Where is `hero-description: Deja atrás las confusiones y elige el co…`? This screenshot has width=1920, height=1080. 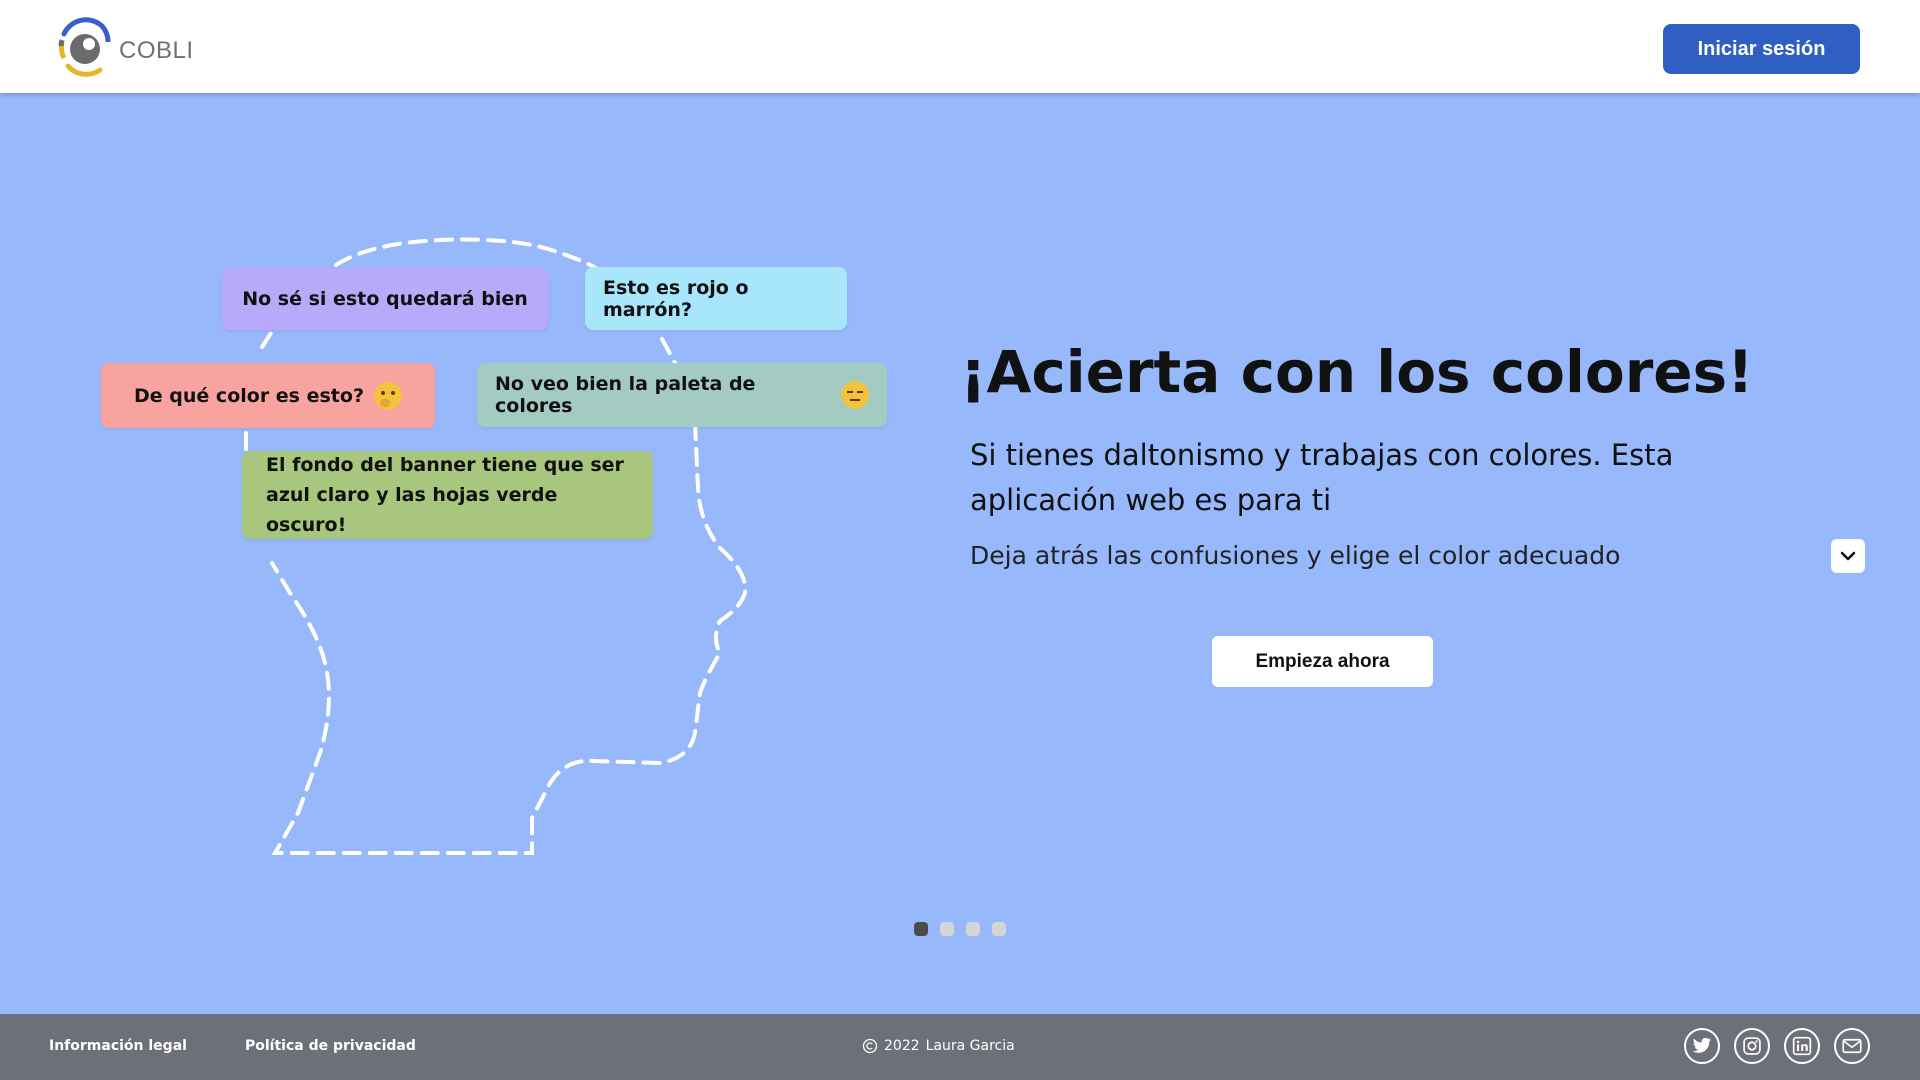 hero-description: Deja atrás las confusiones y elige el co… is located at coordinates (1295, 555).